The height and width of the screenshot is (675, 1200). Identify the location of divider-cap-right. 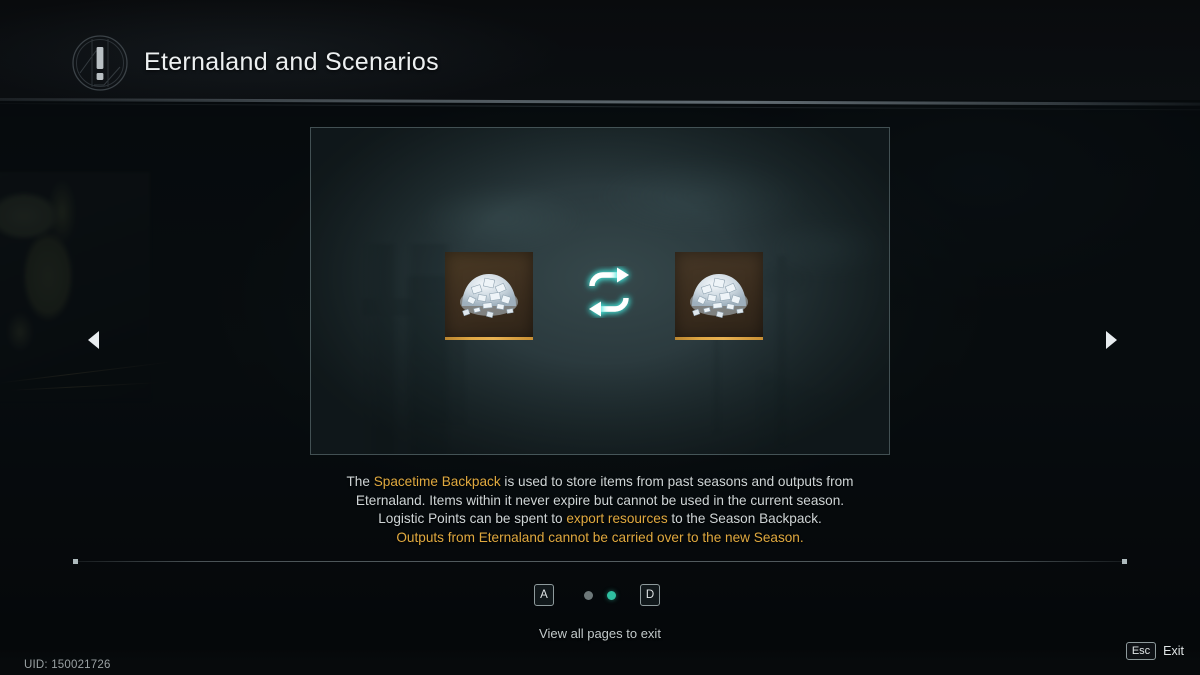
(1124, 561).